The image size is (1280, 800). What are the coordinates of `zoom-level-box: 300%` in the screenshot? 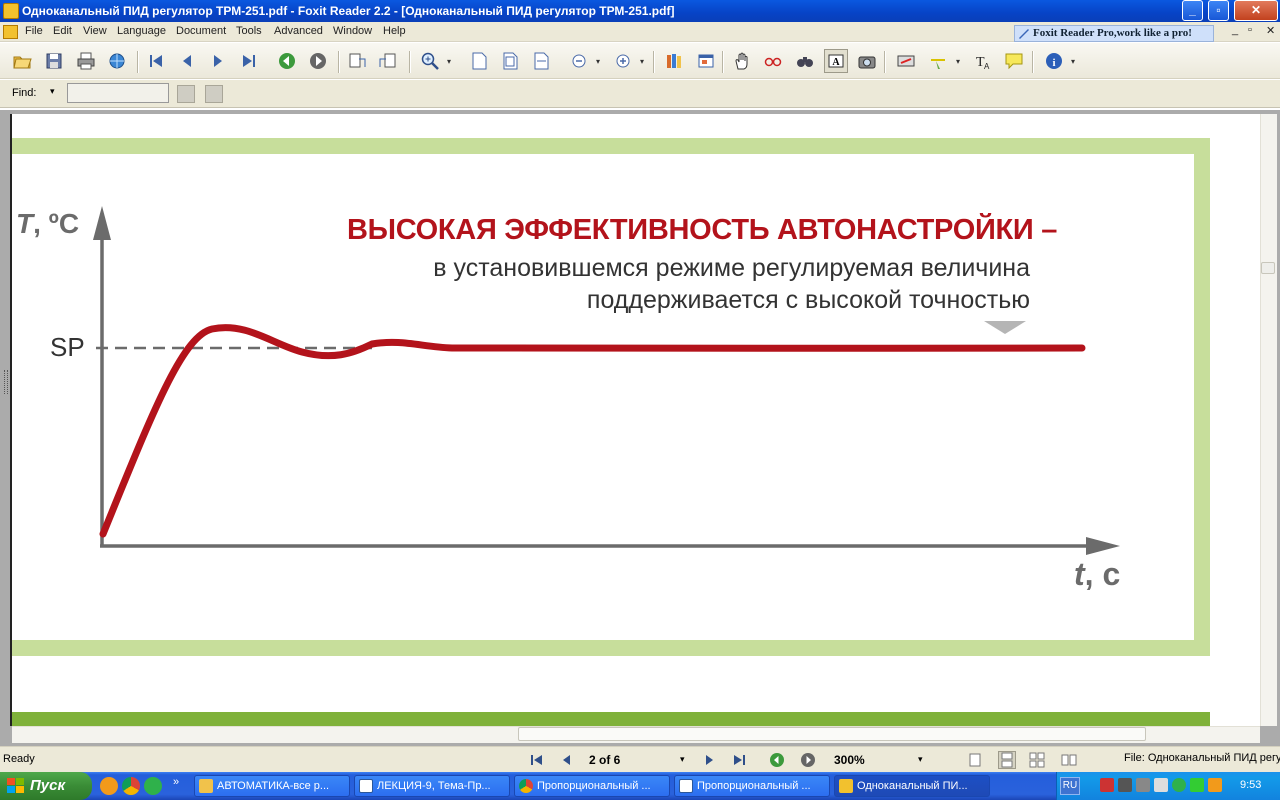 It's located at (880, 760).